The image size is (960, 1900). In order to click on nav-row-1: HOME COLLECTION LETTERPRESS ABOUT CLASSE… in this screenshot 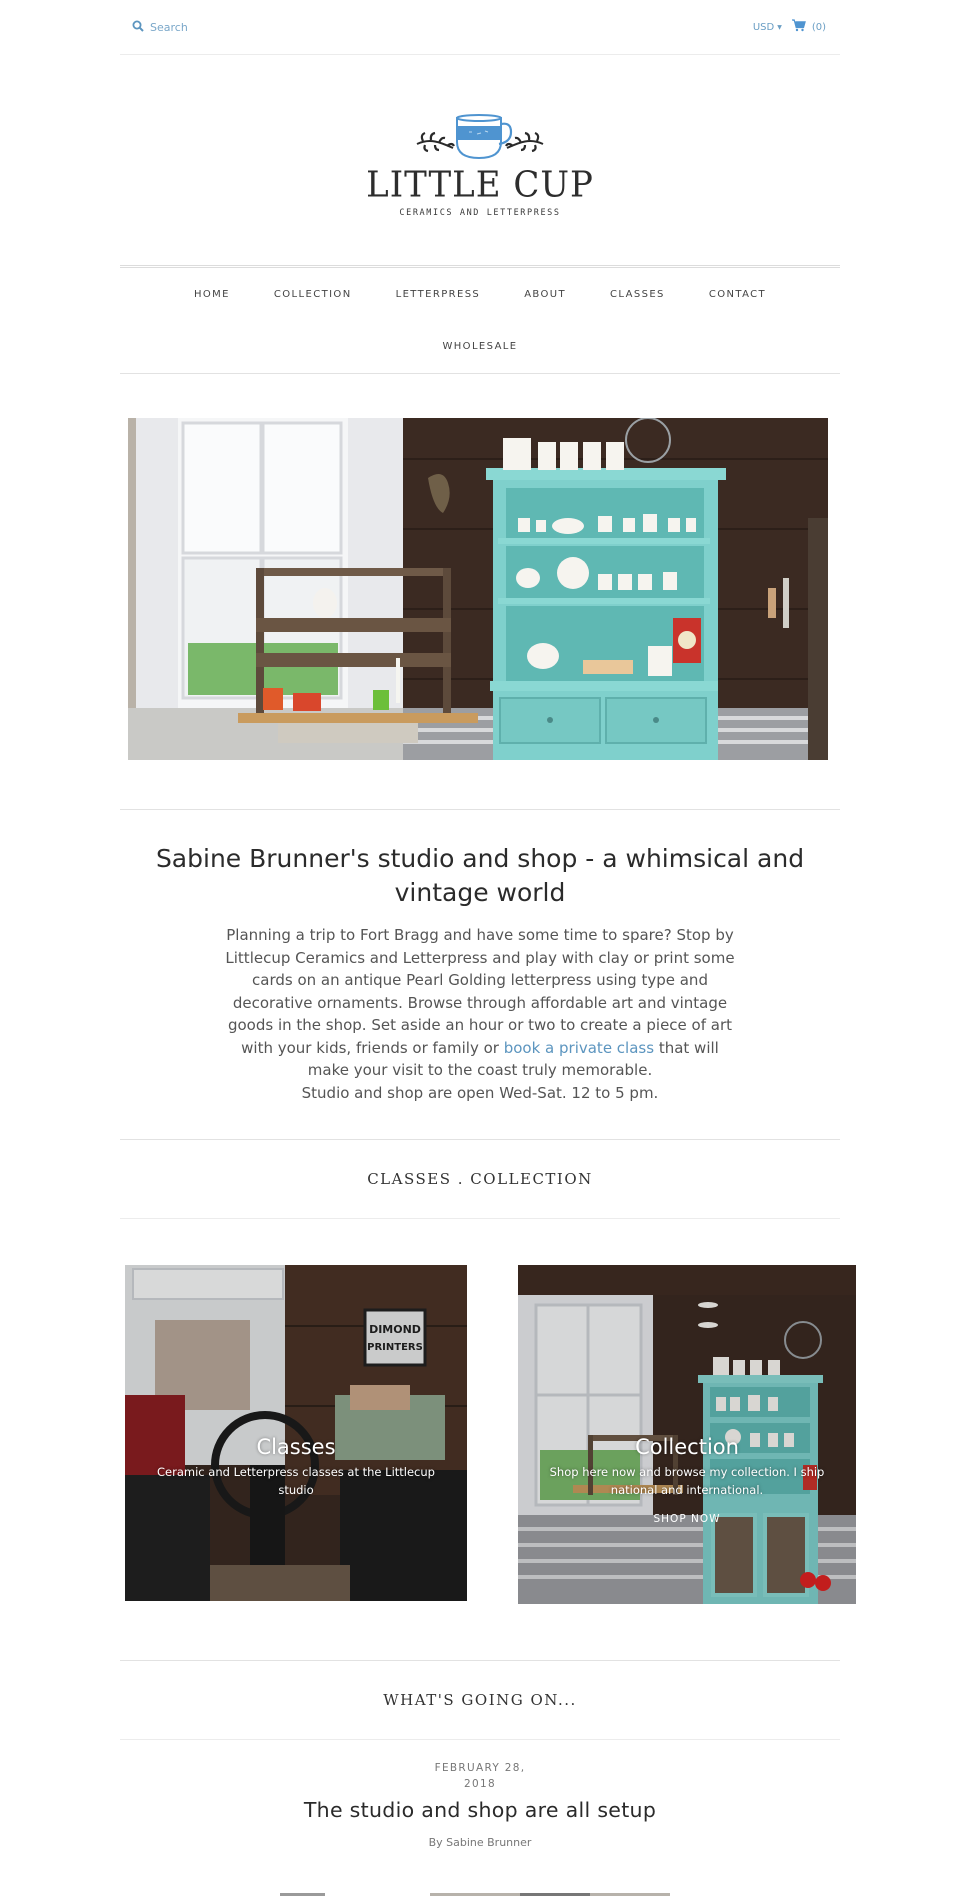, I will do `click(480, 294)`.